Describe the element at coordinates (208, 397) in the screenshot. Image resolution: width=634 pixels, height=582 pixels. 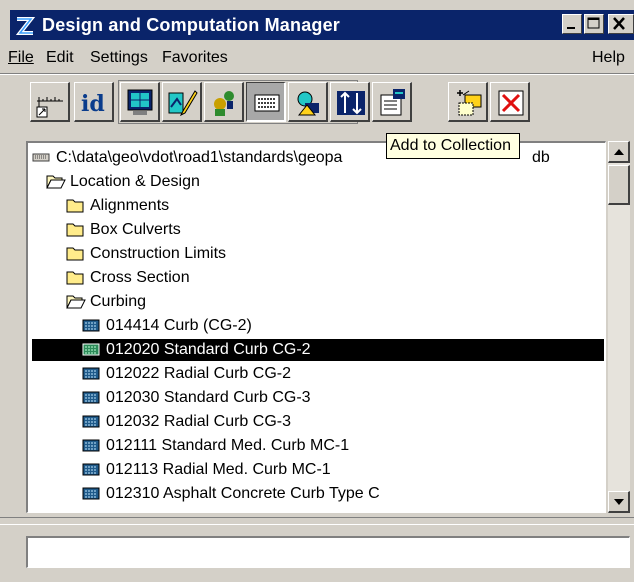
I see `tree-item-label: 012030 Standard Curb CG-3` at that location.